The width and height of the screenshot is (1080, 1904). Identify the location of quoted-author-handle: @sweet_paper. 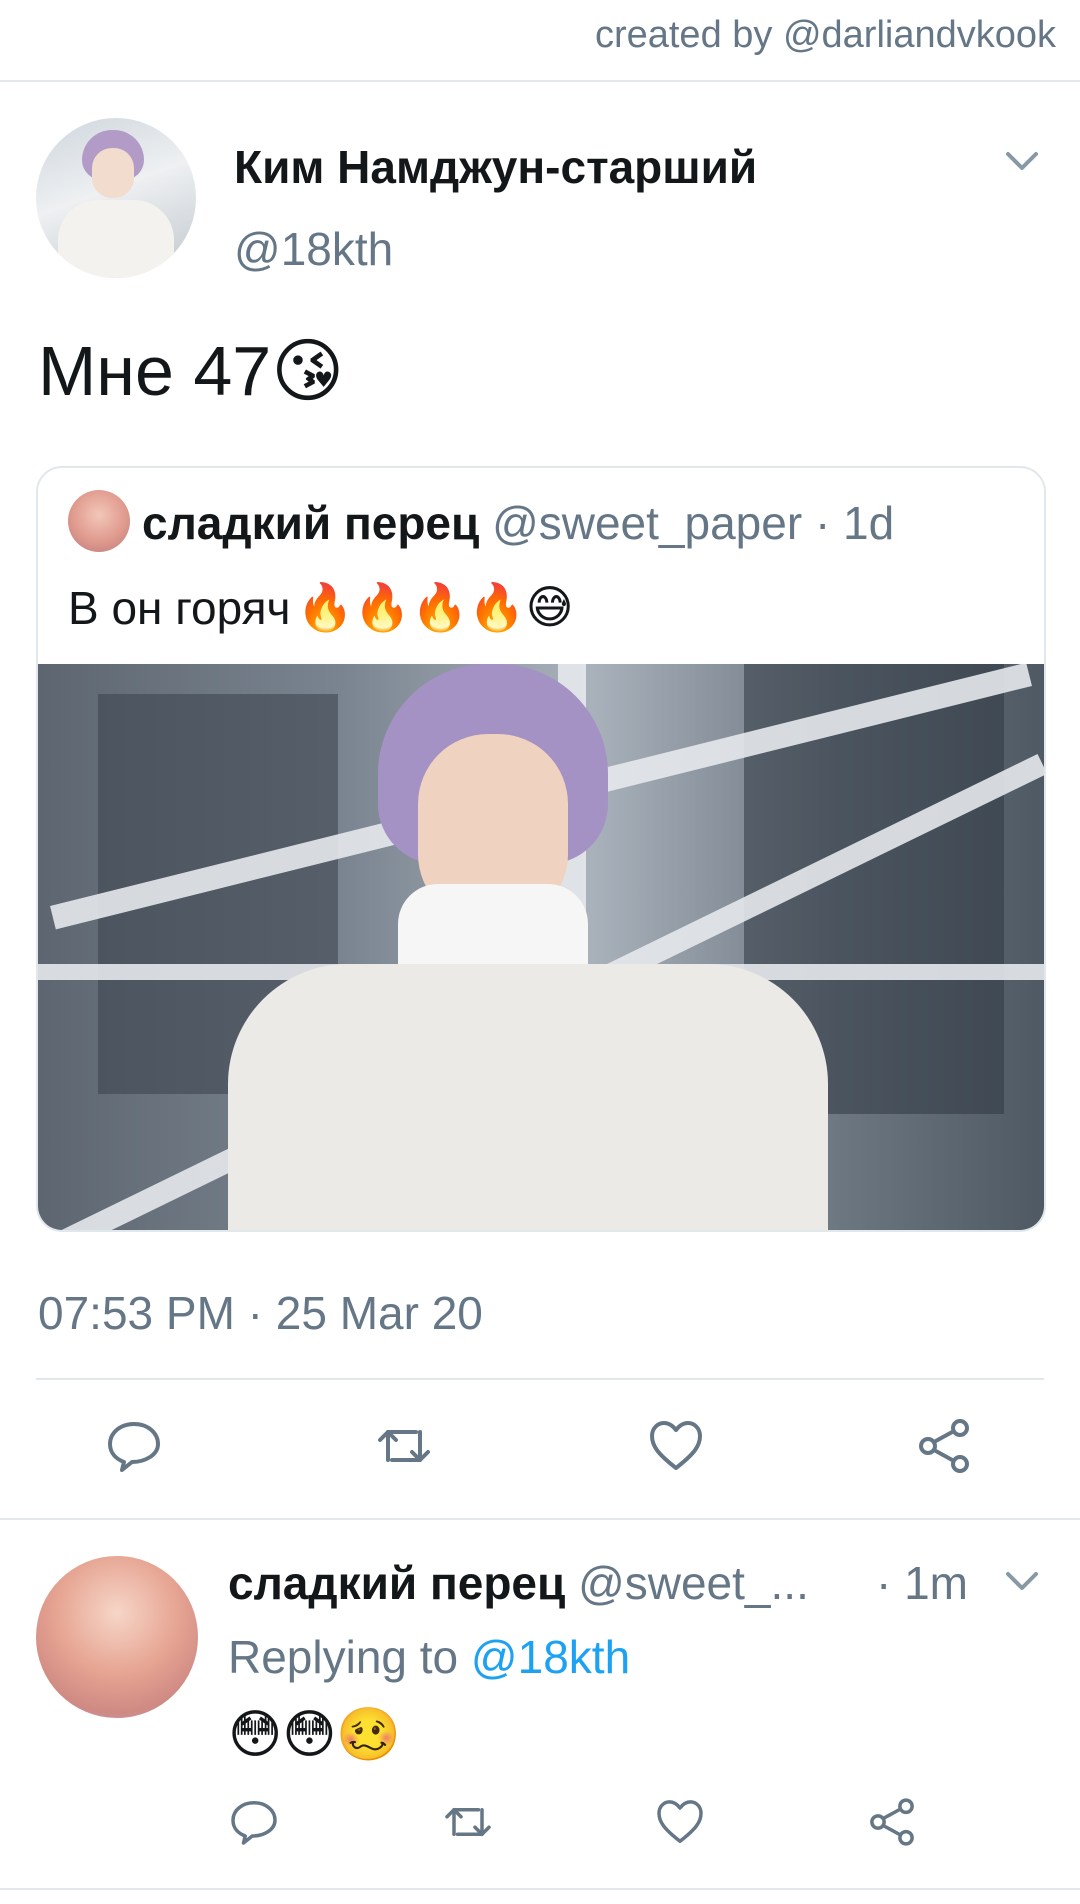
(647, 523).